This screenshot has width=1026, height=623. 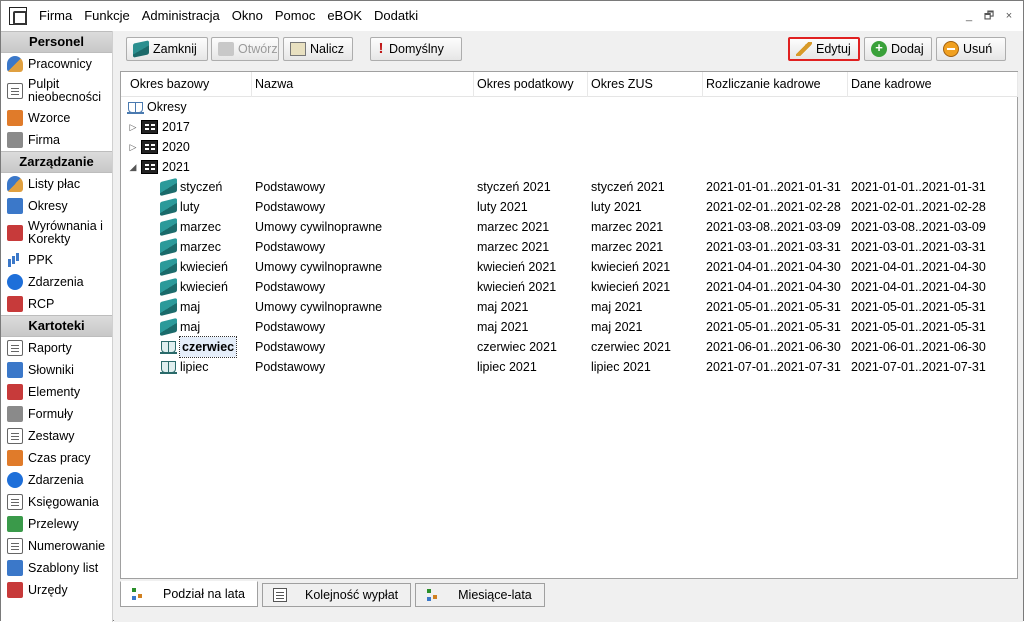 What do you see at coordinates (55, 16) in the screenshot?
I see `menu-firma: Firma` at bounding box center [55, 16].